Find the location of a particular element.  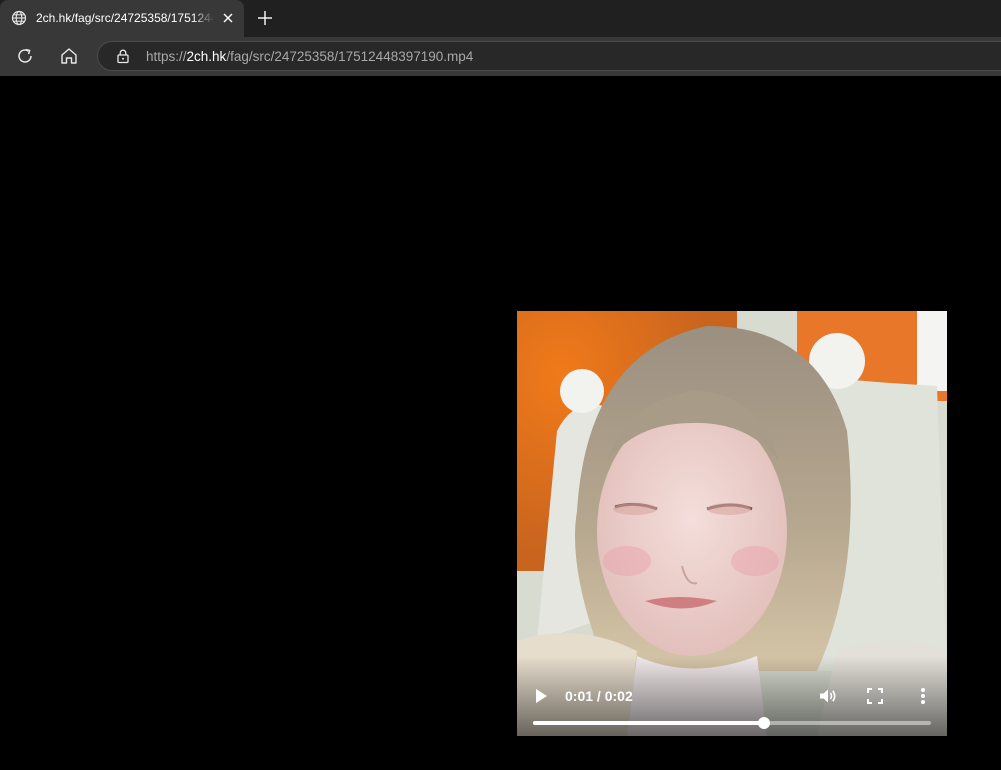

seek-bar is located at coordinates (732, 723).